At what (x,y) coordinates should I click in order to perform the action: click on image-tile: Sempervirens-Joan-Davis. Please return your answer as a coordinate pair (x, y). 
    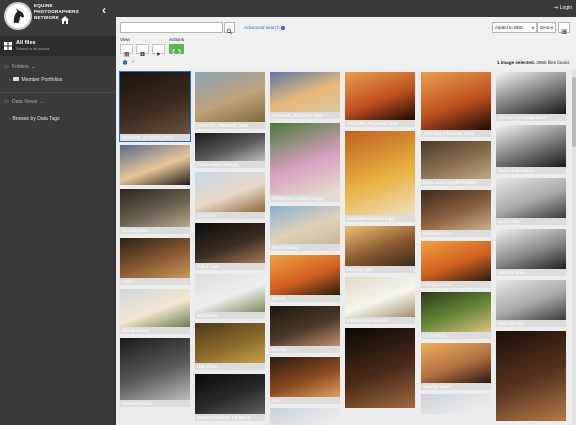
    Looking at the image, I should click on (531, 96).